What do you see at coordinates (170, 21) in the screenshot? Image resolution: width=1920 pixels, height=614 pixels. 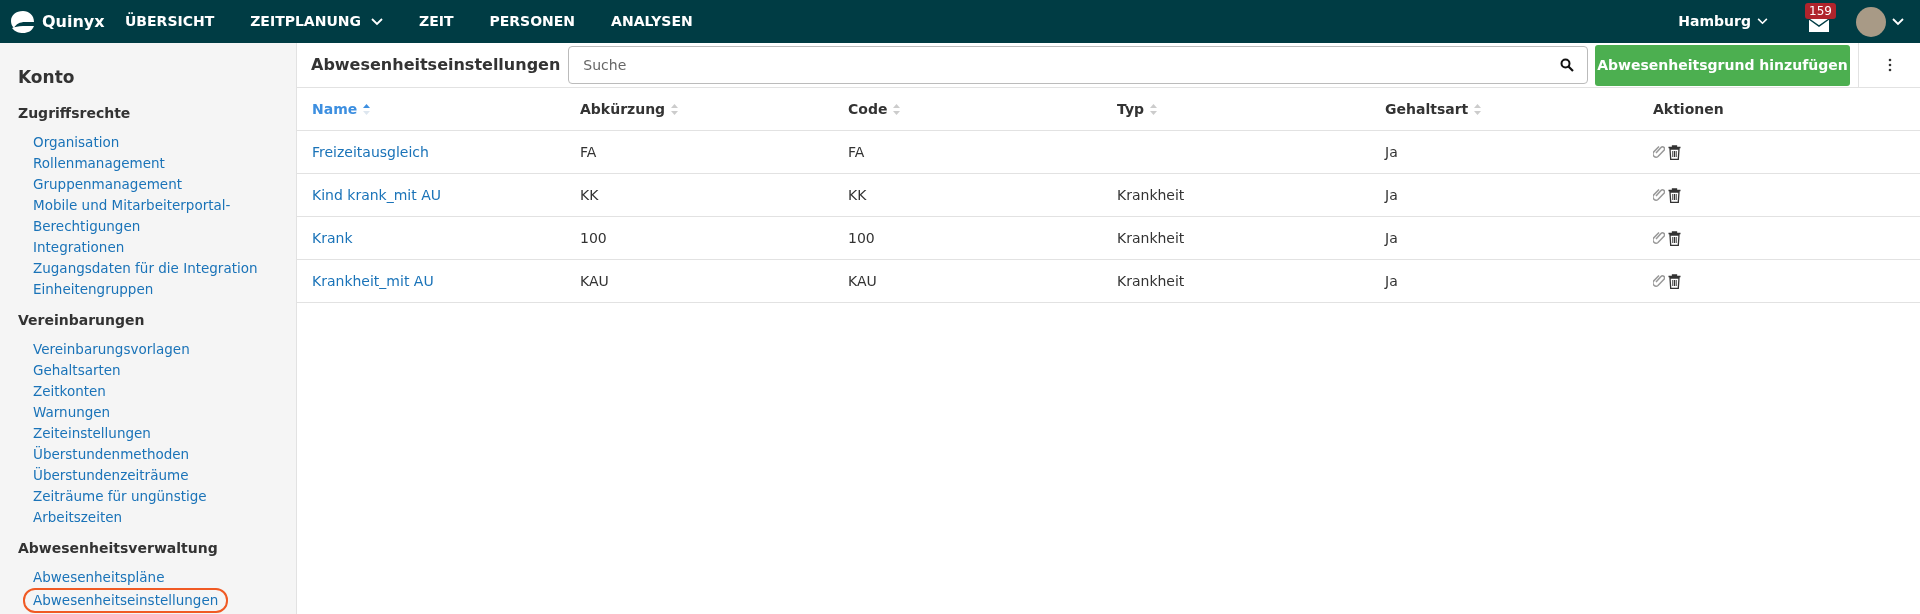 I see `nav-item: ÜBERSICHT` at bounding box center [170, 21].